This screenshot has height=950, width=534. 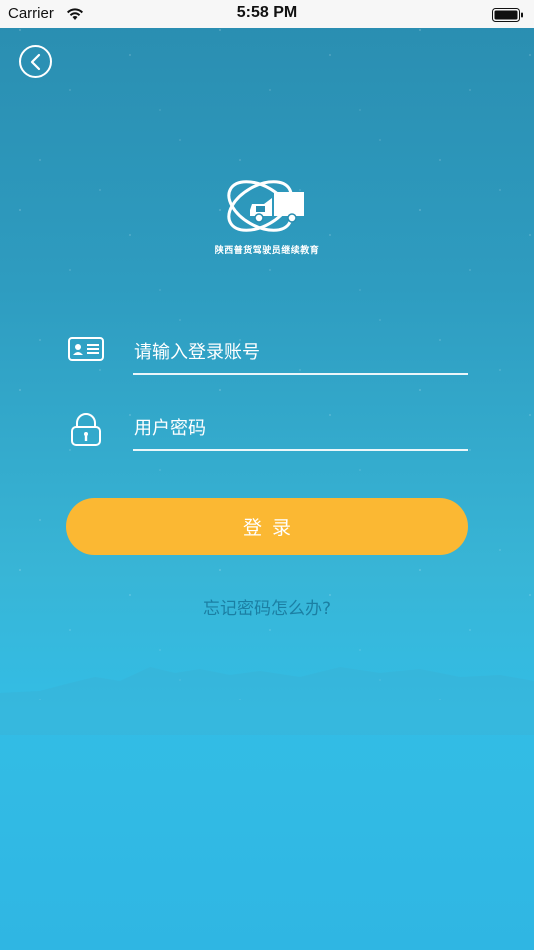 What do you see at coordinates (265, 206) in the screenshot?
I see `truck-orbit-logo` at bounding box center [265, 206].